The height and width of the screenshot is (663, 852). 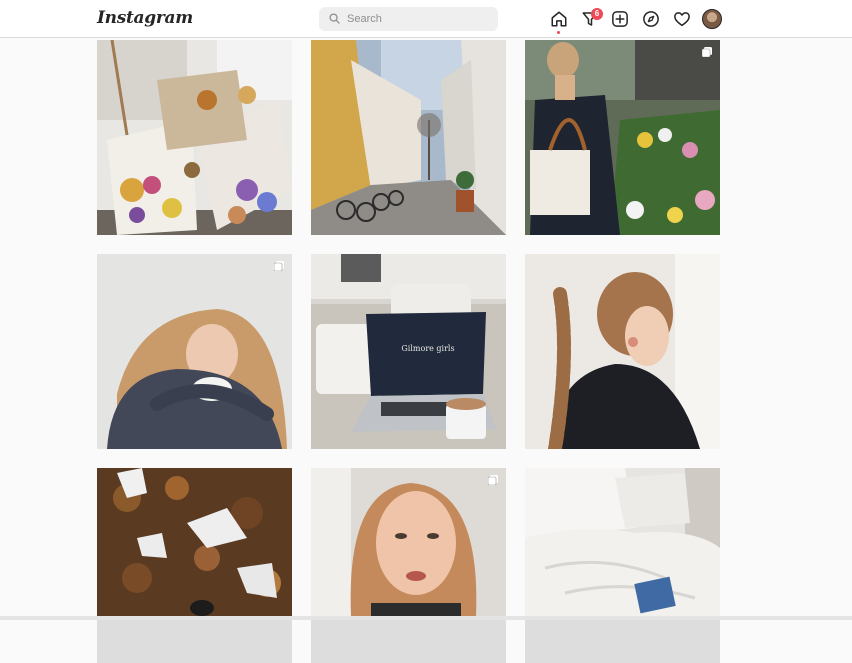 I want to click on post-tile-autumn-leaves, so click(x=194, y=565).